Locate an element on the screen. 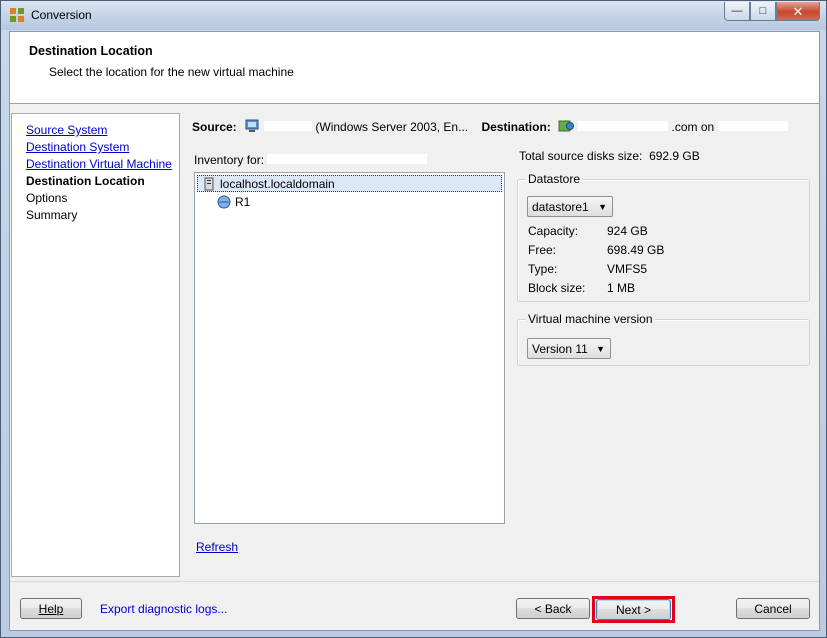  redacted-destination-name is located at coordinates (623, 126).